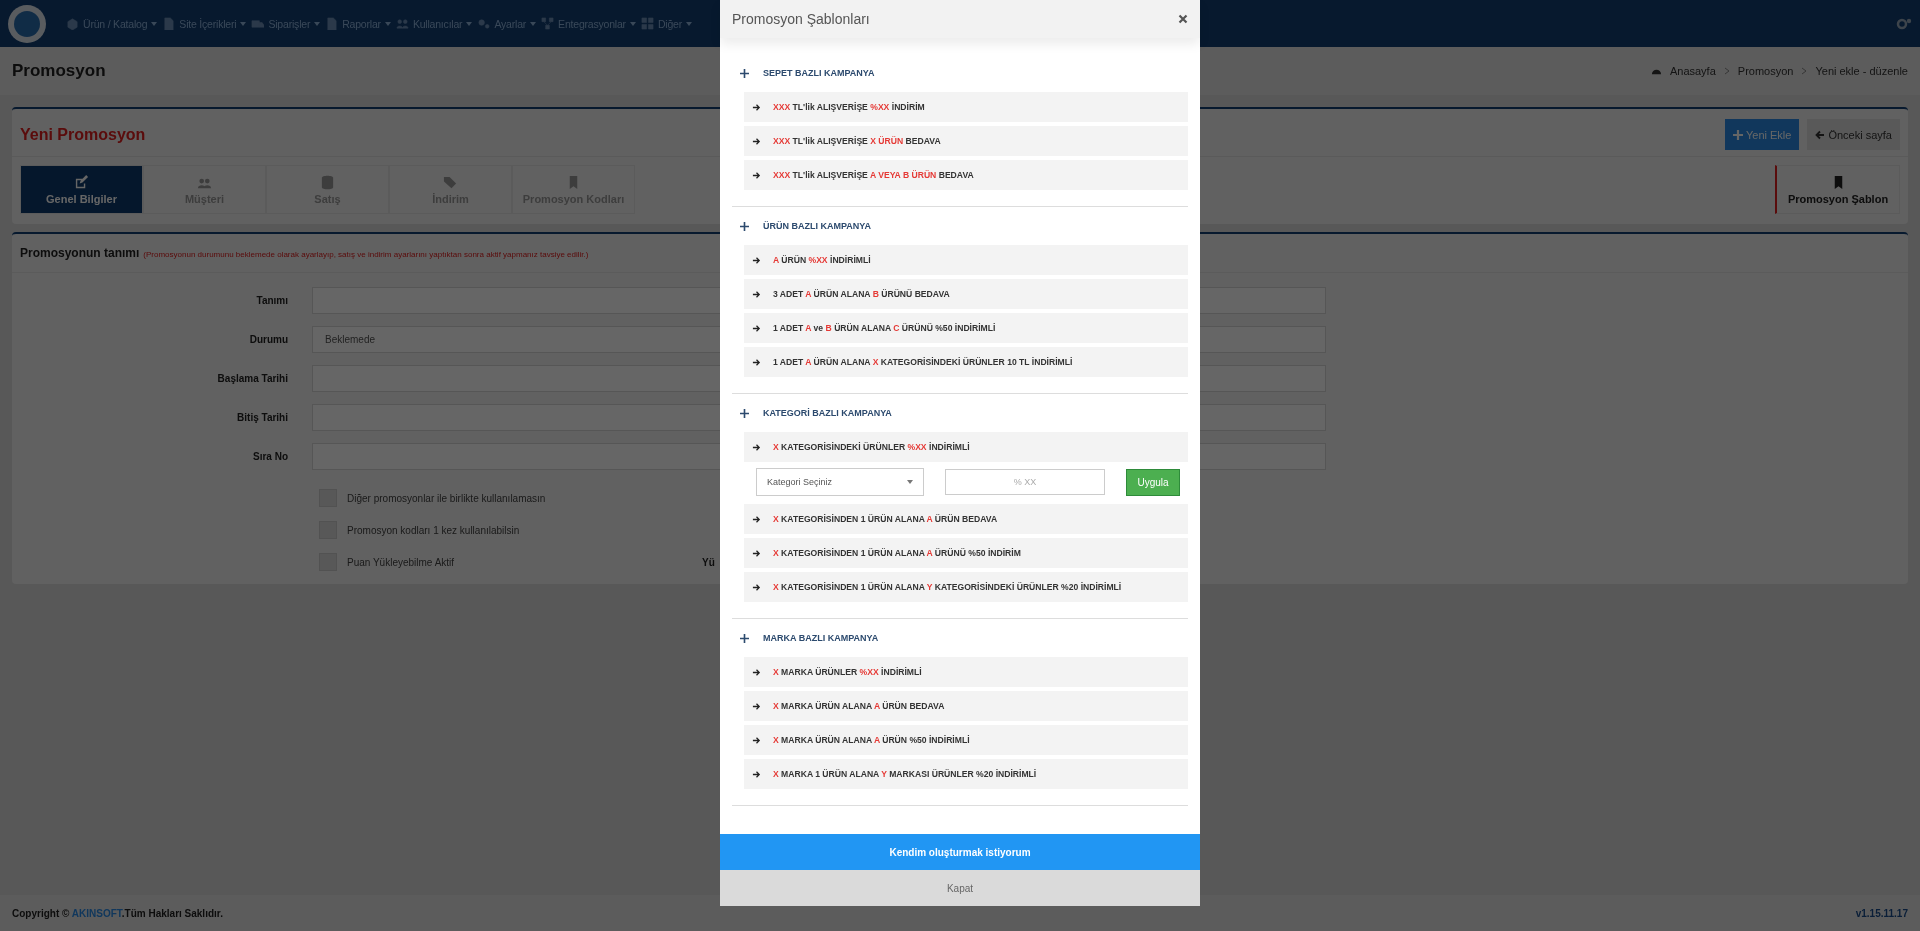  What do you see at coordinates (252, 378) in the screenshot?
I see `field-label: Başlama Tarihi` at bounding box center [252, 378].